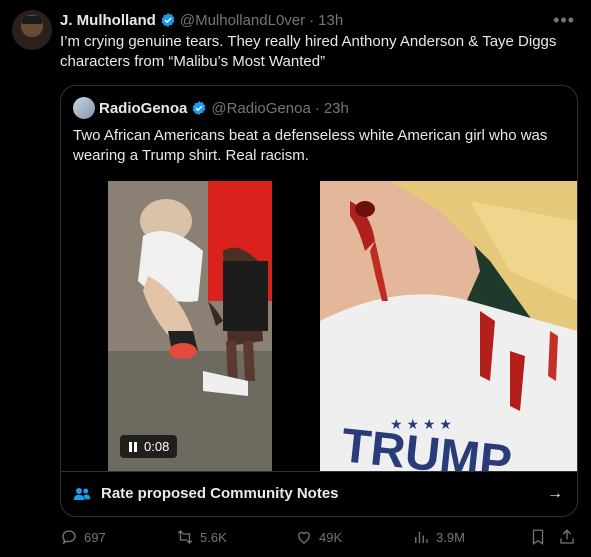  Describe the element at coordinates (304, 537) in the screenshot. I see `like-icon` at that location.